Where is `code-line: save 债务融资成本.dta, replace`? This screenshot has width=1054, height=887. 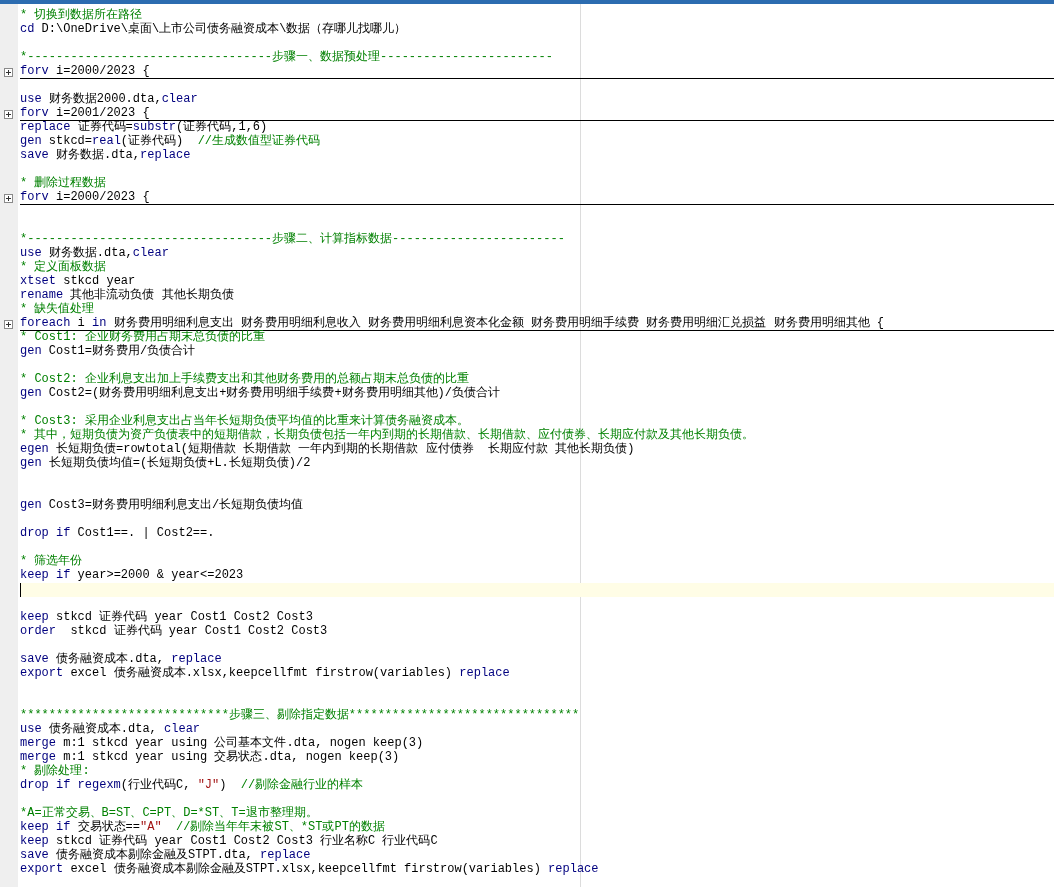
code-line: save 债务融资成本.dta, replace is located at coordinates (121, 659).